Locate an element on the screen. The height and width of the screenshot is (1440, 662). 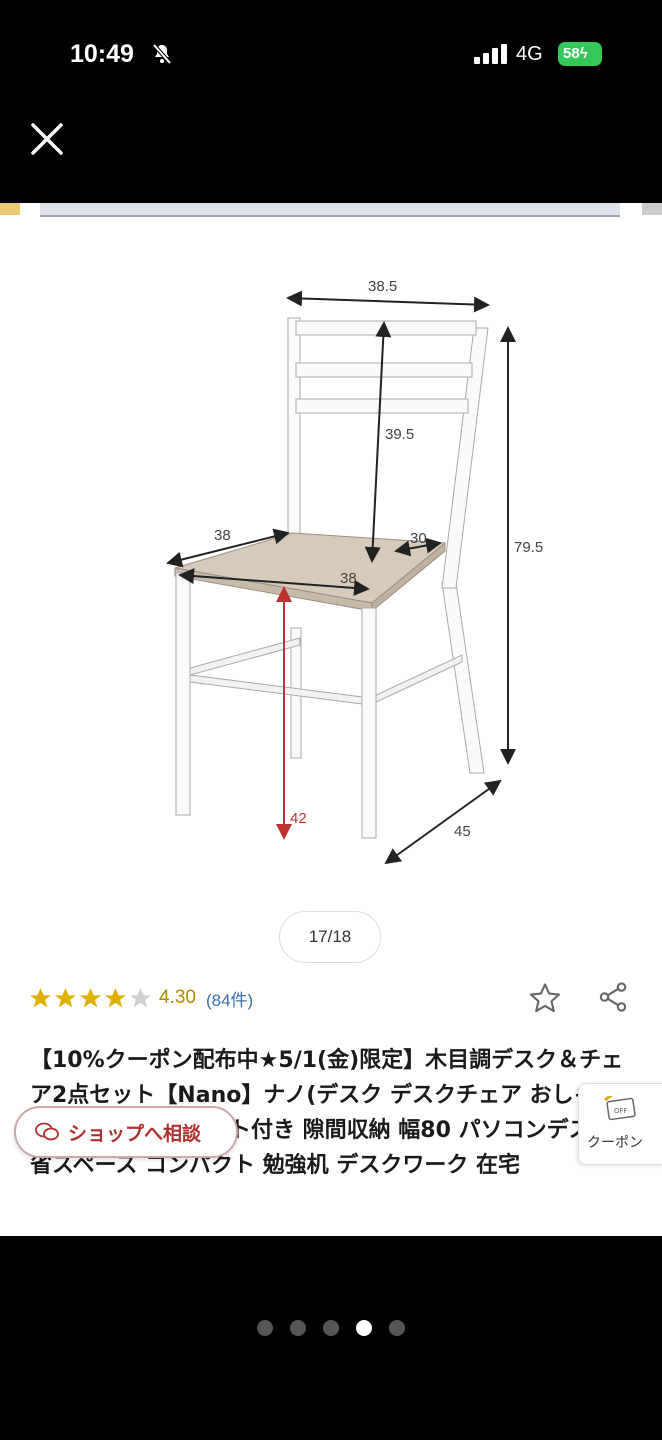
battery-charging-icon: 58ϟ is located at coordinates (580, 54).